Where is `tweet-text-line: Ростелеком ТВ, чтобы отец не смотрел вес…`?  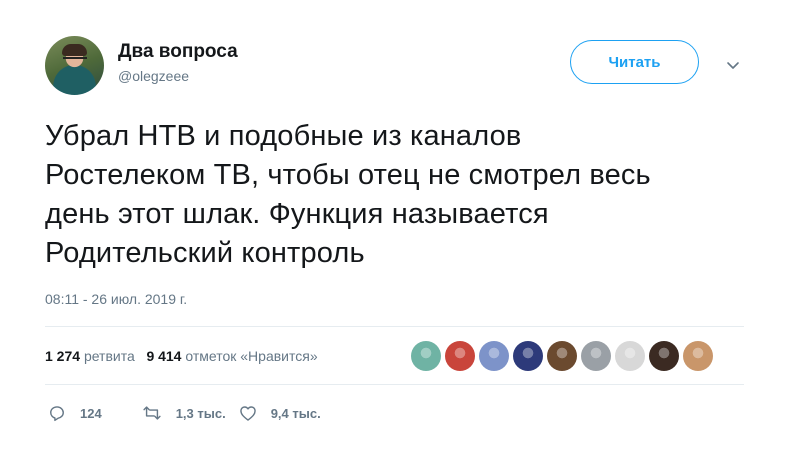 tweet-text-line: Ростелеком ТВ, чтобы отец не смотрел вес… is located at coordinates (348, 175).